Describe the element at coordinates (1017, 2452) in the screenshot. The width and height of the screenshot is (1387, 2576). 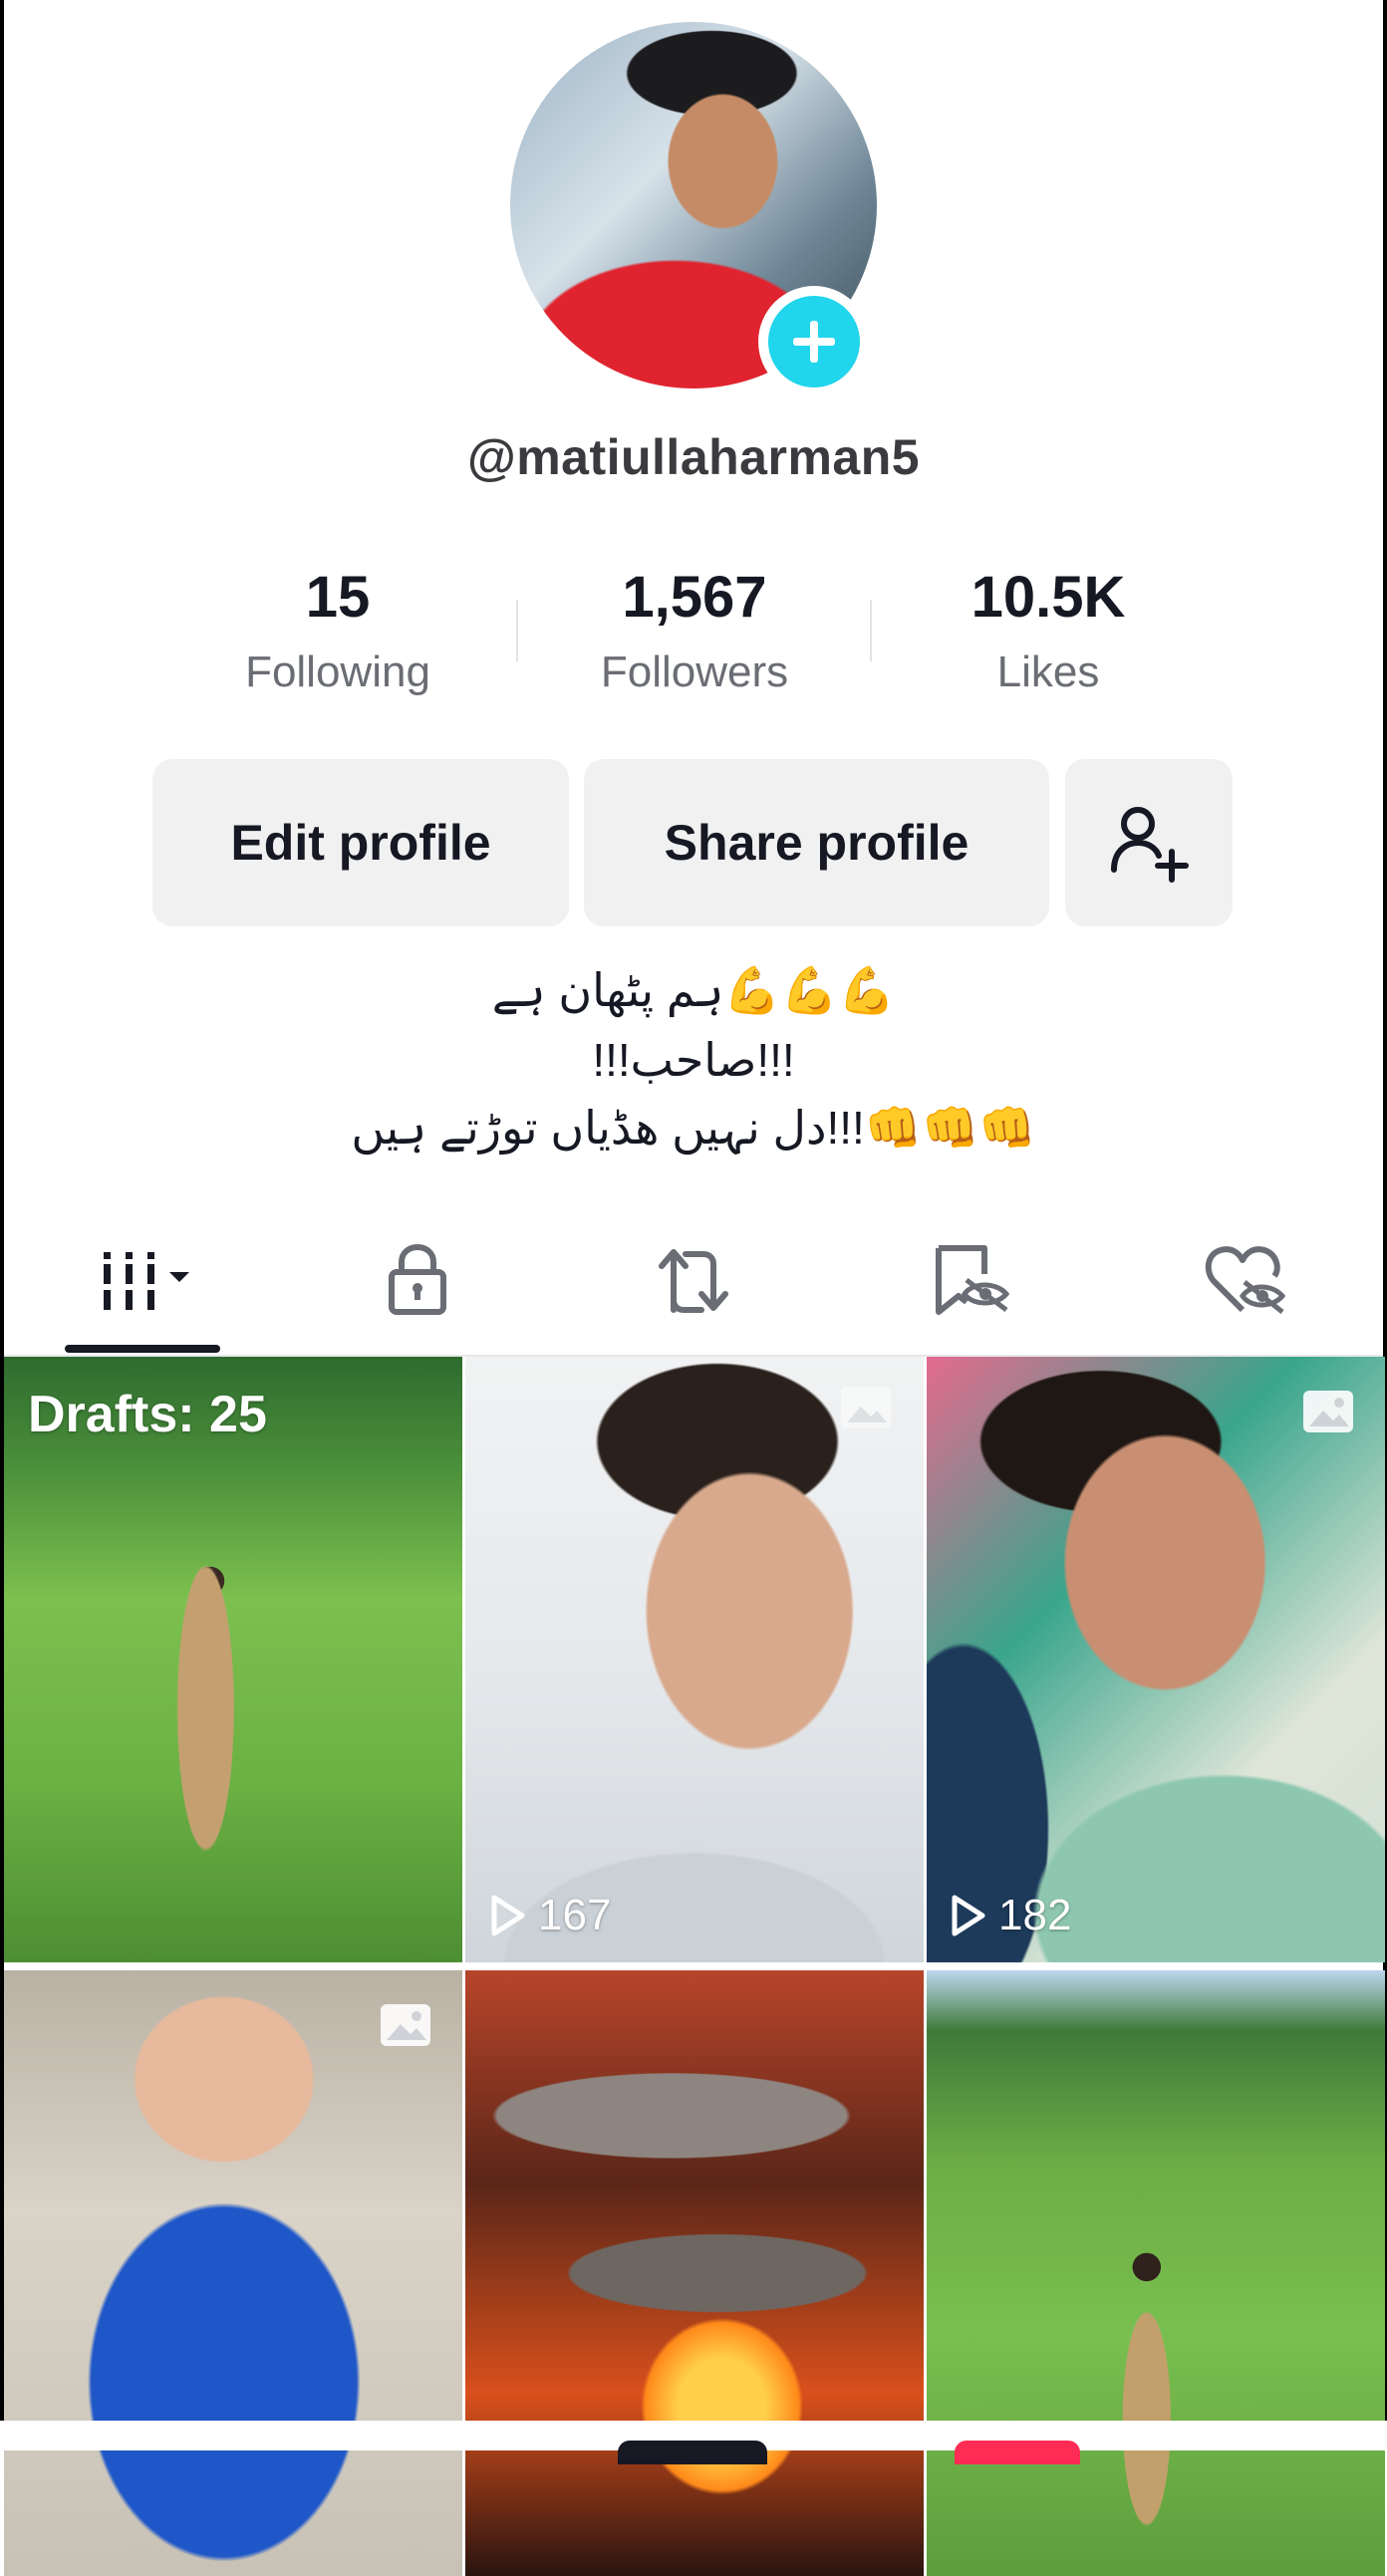
I see `inbox-badge` at that location.